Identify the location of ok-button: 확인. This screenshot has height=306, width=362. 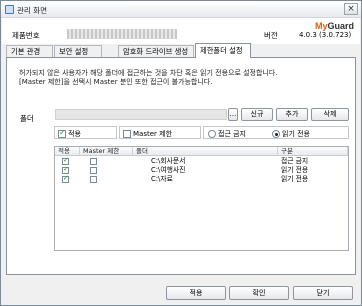
(259, 293).